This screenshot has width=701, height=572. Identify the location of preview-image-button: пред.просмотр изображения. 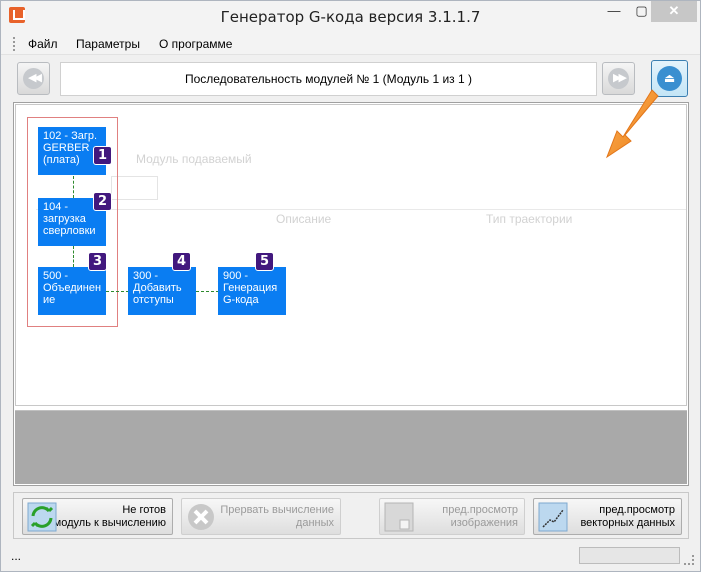
(452, 516).